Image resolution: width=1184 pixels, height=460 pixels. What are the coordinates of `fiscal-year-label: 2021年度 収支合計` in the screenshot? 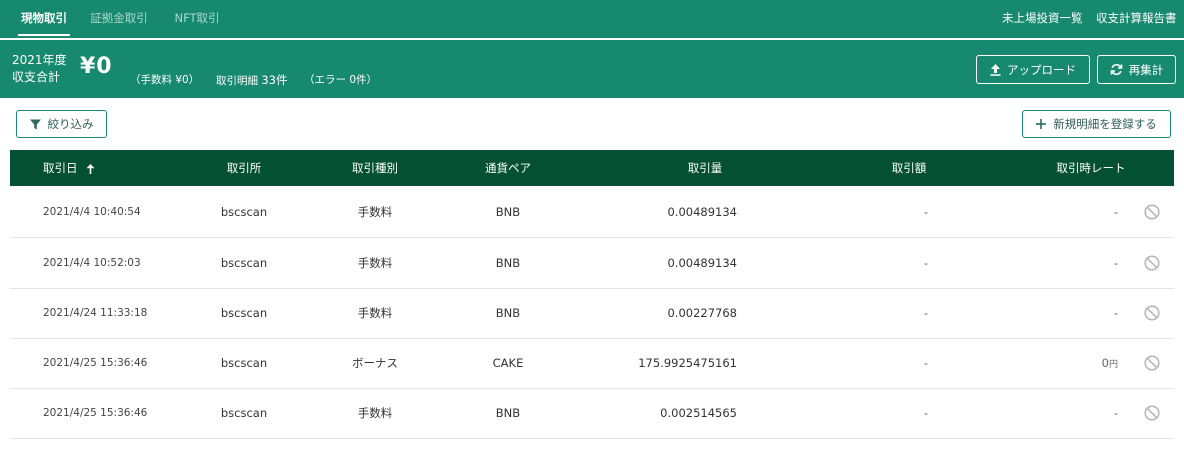 It's located at (39, 69).